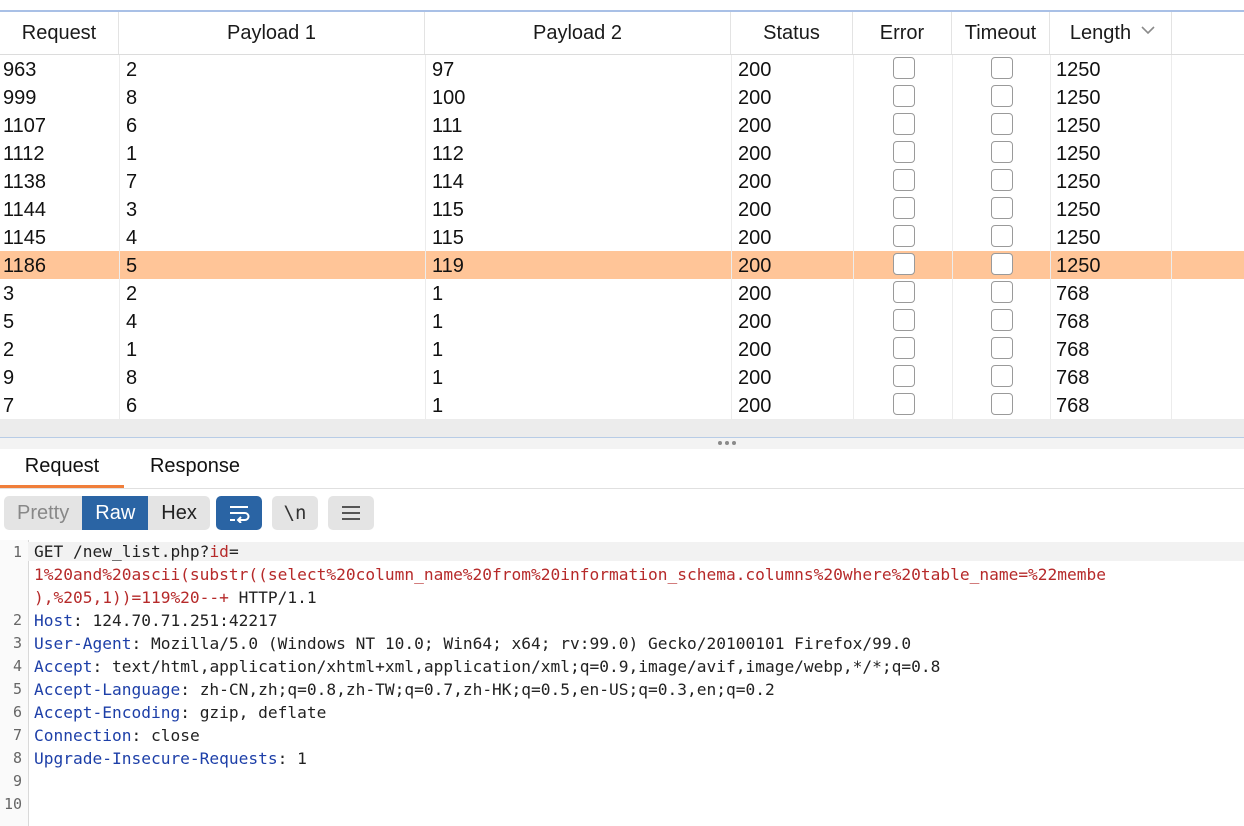  I want to click on cell-request: 1186, so click(25, 266).